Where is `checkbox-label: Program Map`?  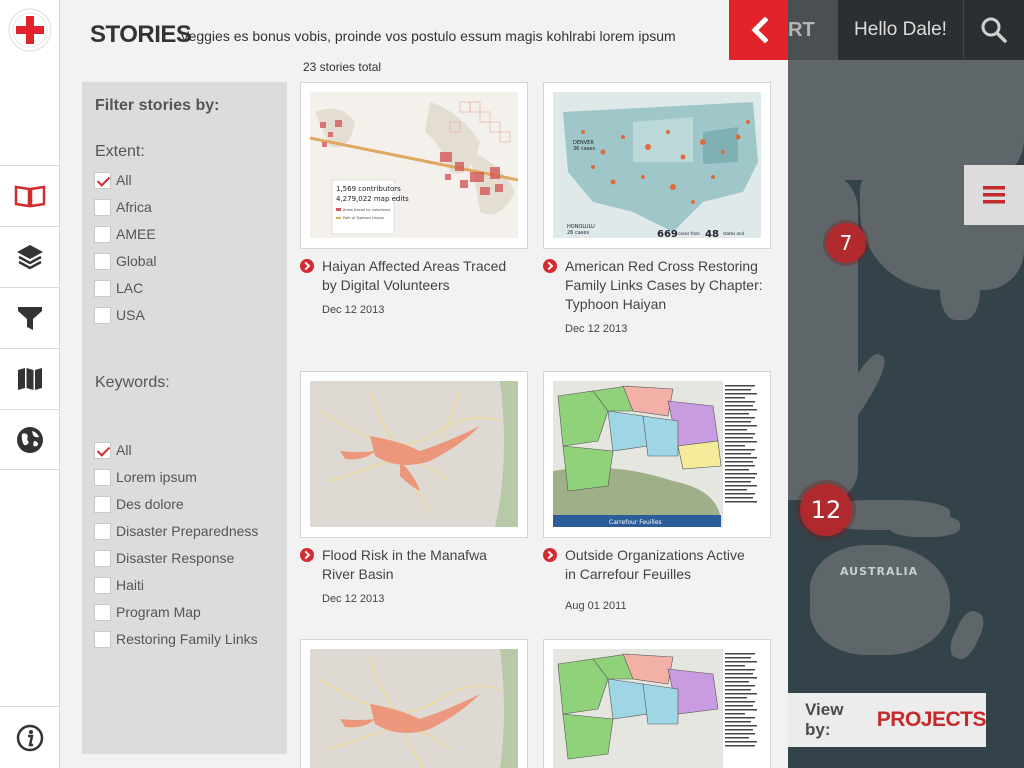 checkbox-label: Program Map is located at coordinates (158, 612).